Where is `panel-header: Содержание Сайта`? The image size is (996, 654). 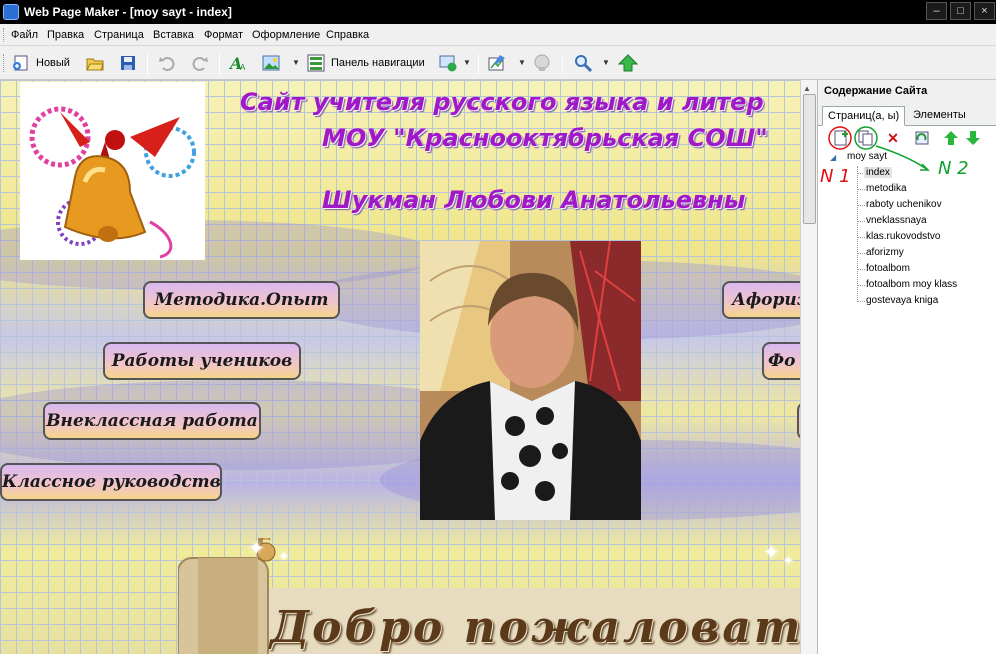 panel-header: Содержание Сайта is located at coordinates (907, 91).